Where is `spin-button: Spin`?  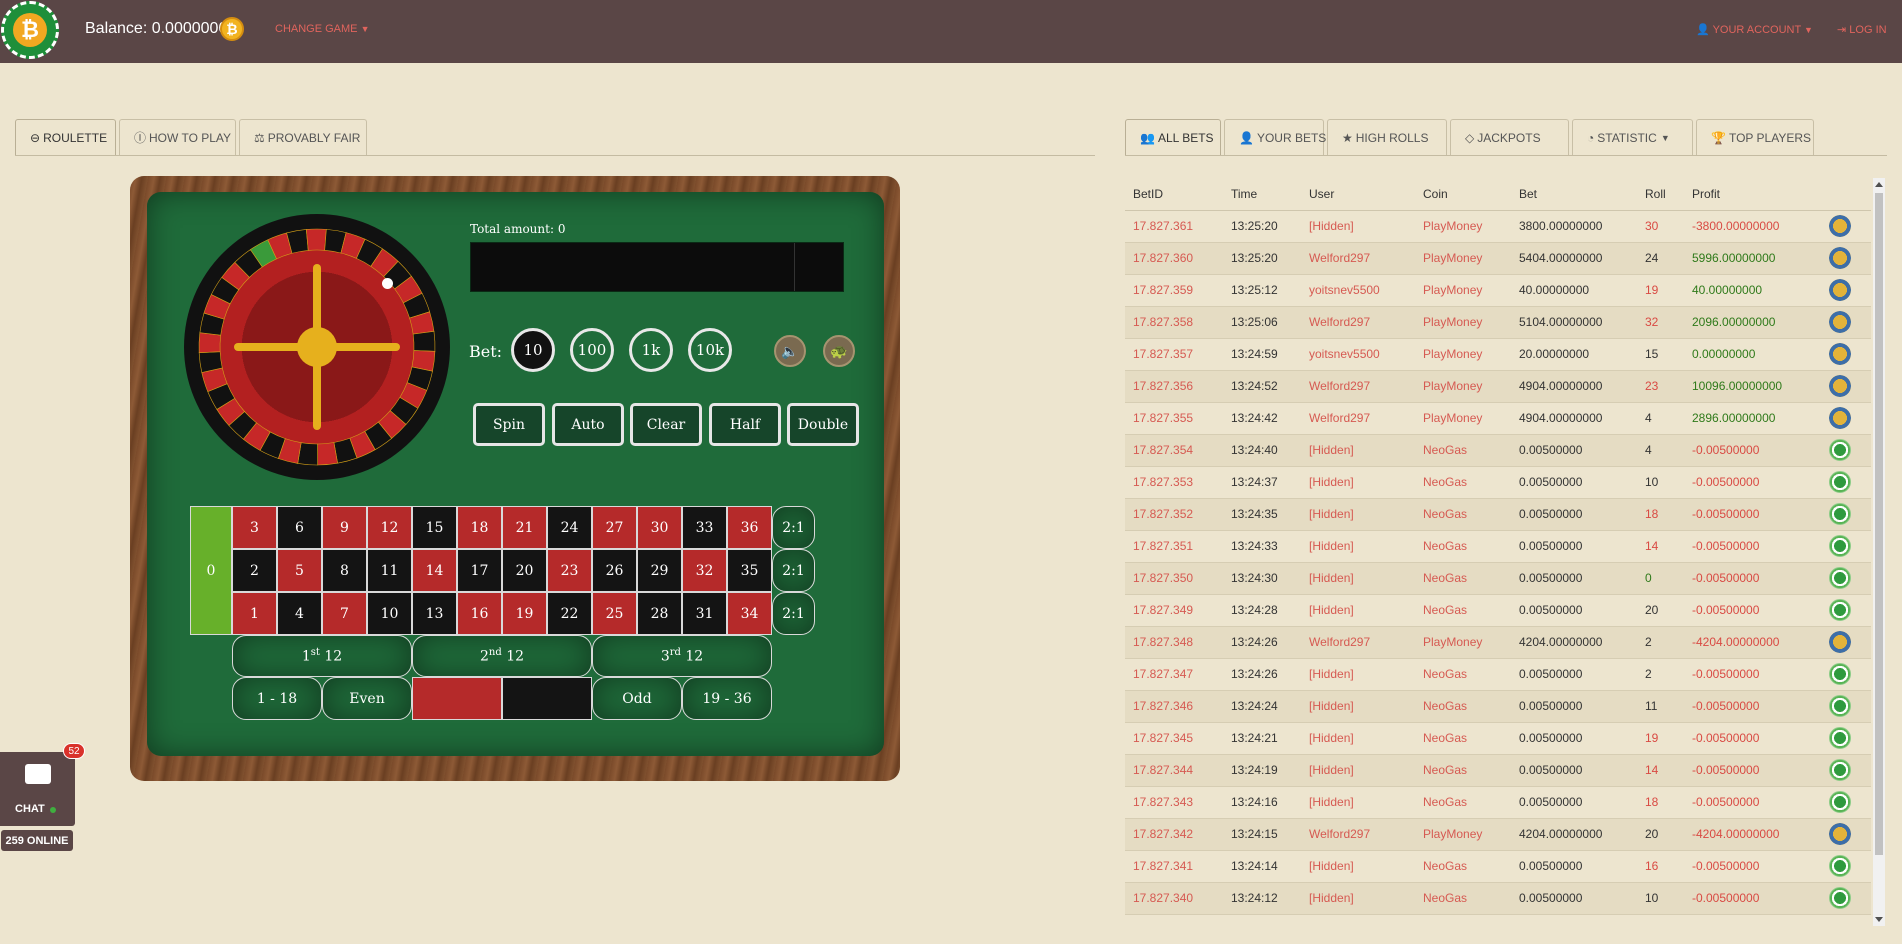
spin-button: Spin is located at coordinates (509, 424).